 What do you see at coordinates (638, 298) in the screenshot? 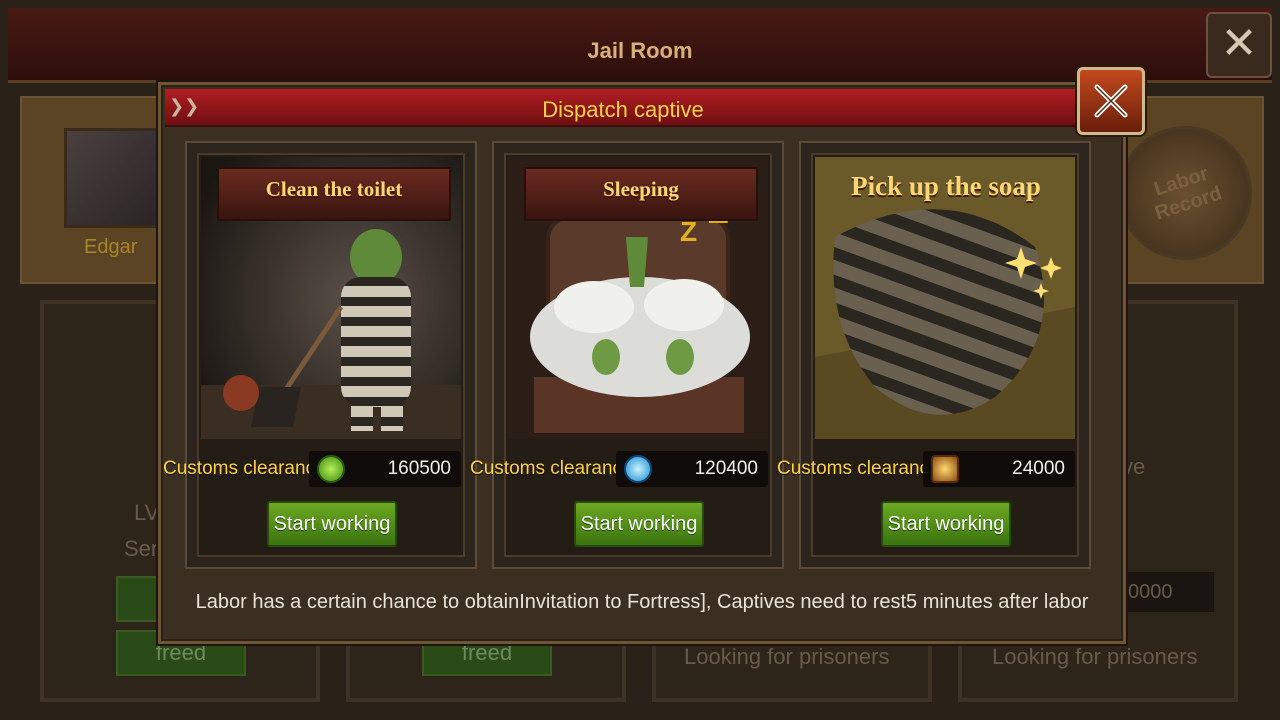
I see `sleeping-artwork: Z Z Sleeping` at bounding box center [638, 298].